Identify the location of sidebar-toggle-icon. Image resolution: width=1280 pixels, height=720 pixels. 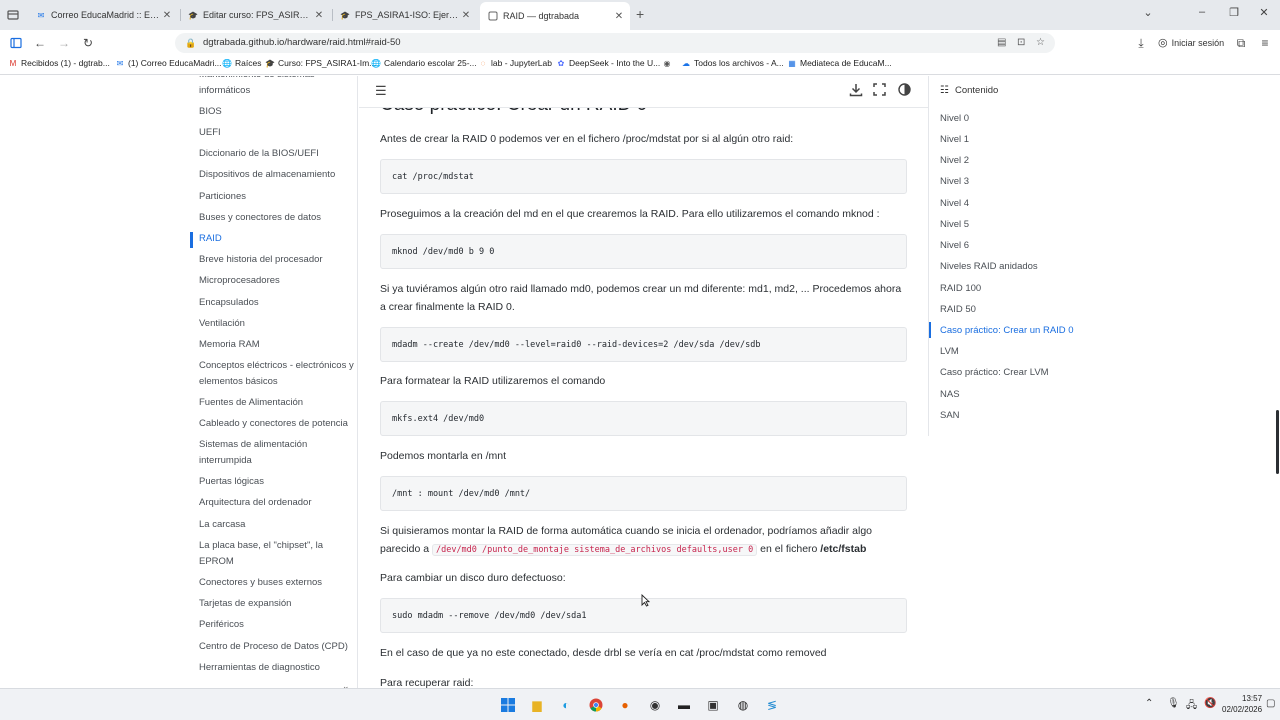
(16, 43).